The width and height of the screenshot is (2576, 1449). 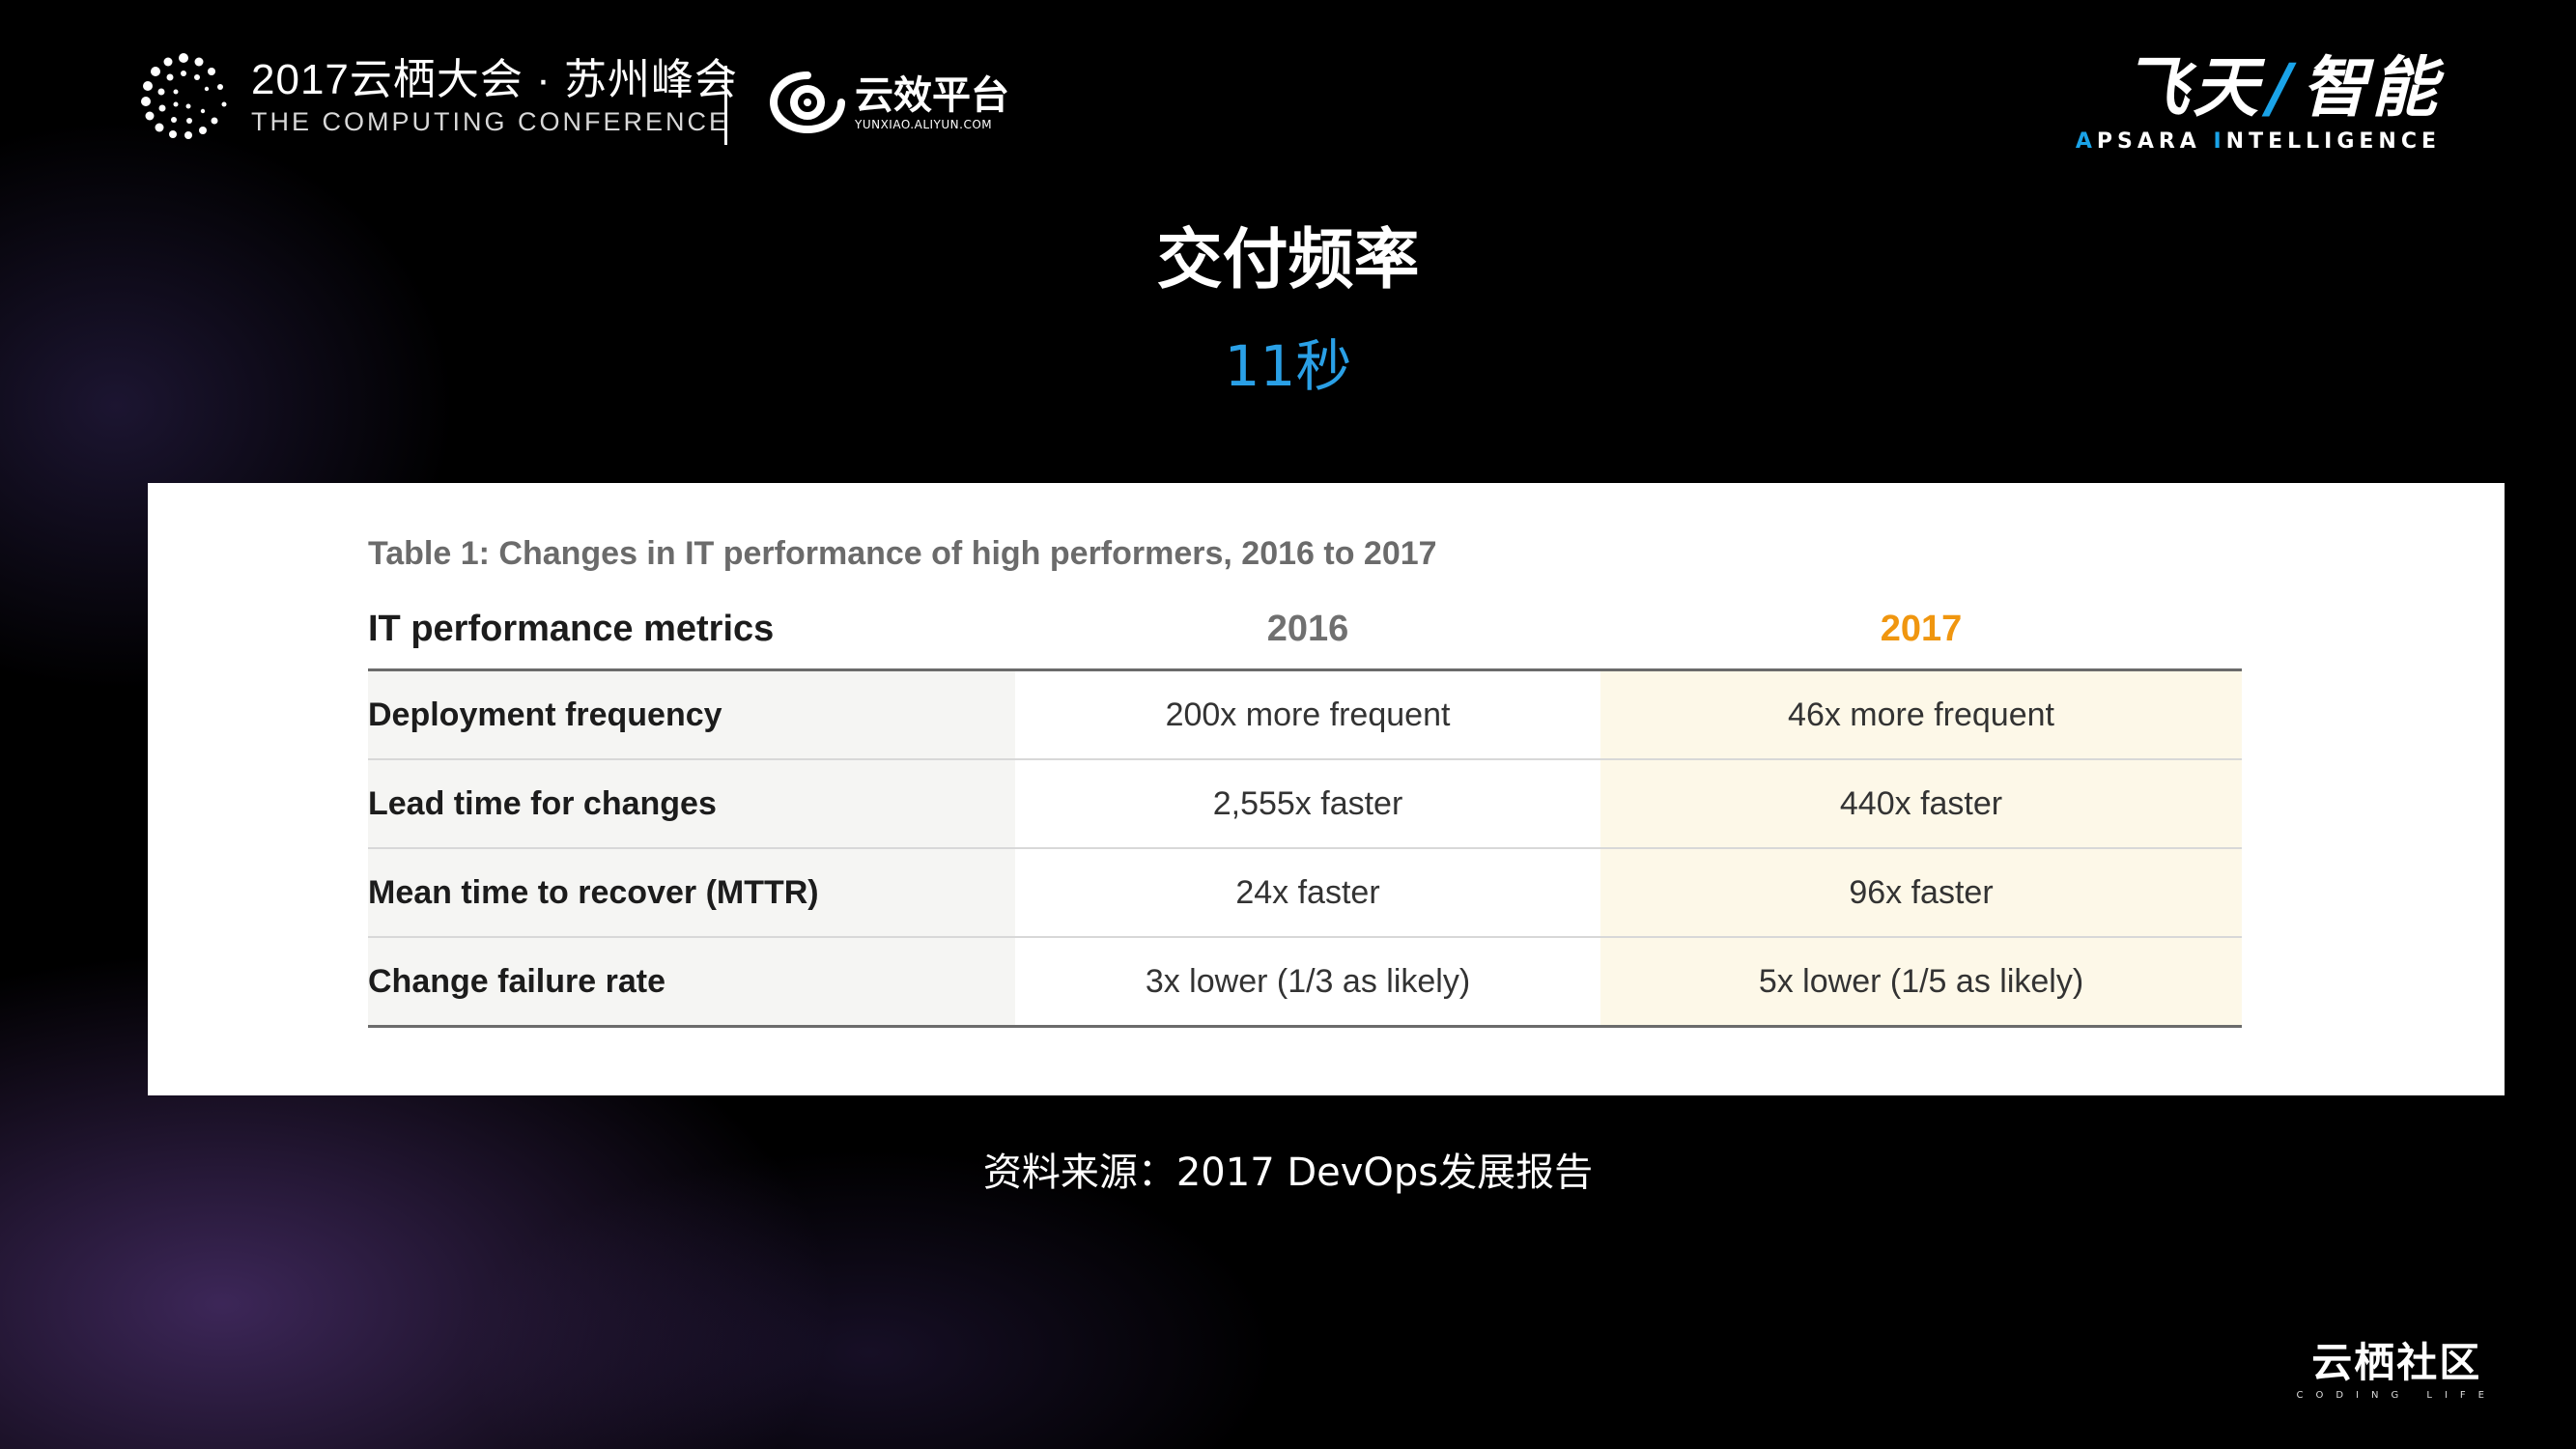 I want to click on header-metrics: IT performance metrics, so click(x=691, y=630).